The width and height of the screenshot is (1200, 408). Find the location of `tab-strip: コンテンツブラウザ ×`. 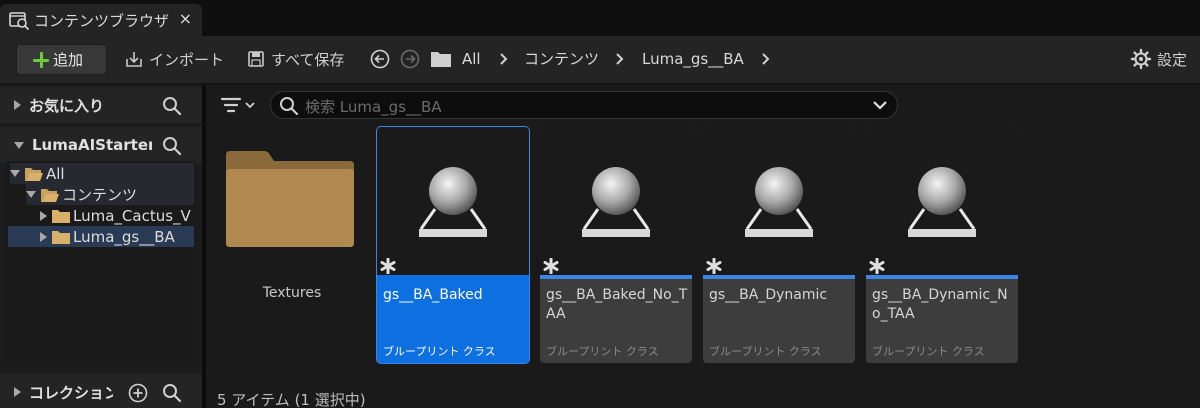

tab-strip: コンテンツブラウザ × is located at coordinates (600, 18).